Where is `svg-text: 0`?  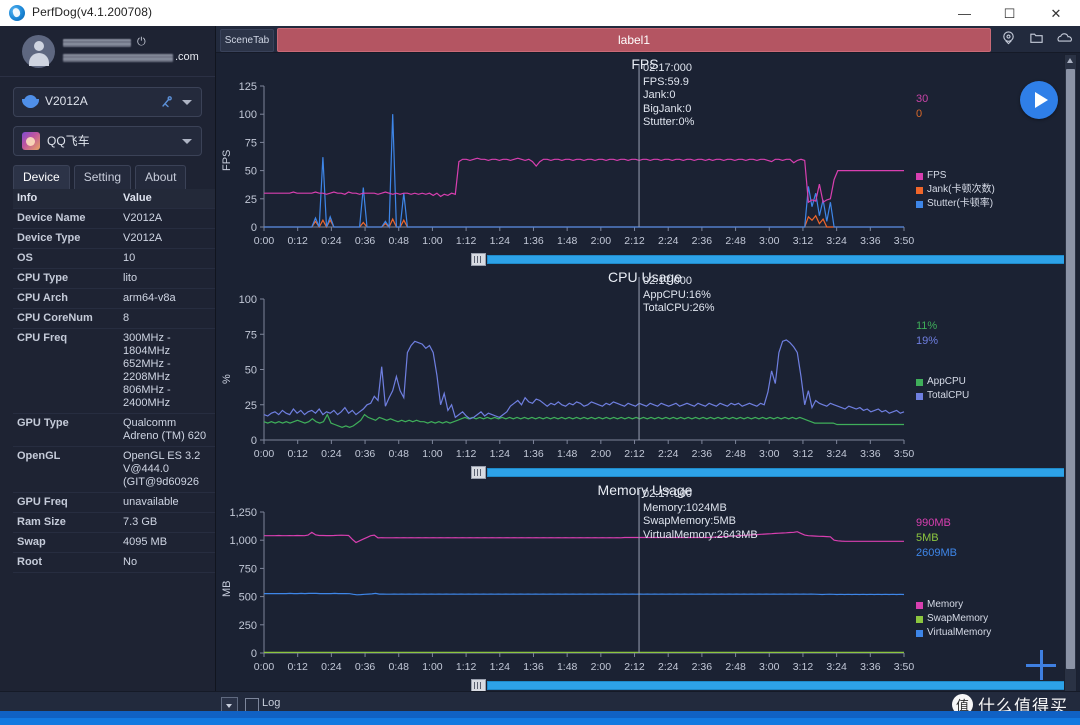
svg-text: 0 is located at coordinates (254, 654).